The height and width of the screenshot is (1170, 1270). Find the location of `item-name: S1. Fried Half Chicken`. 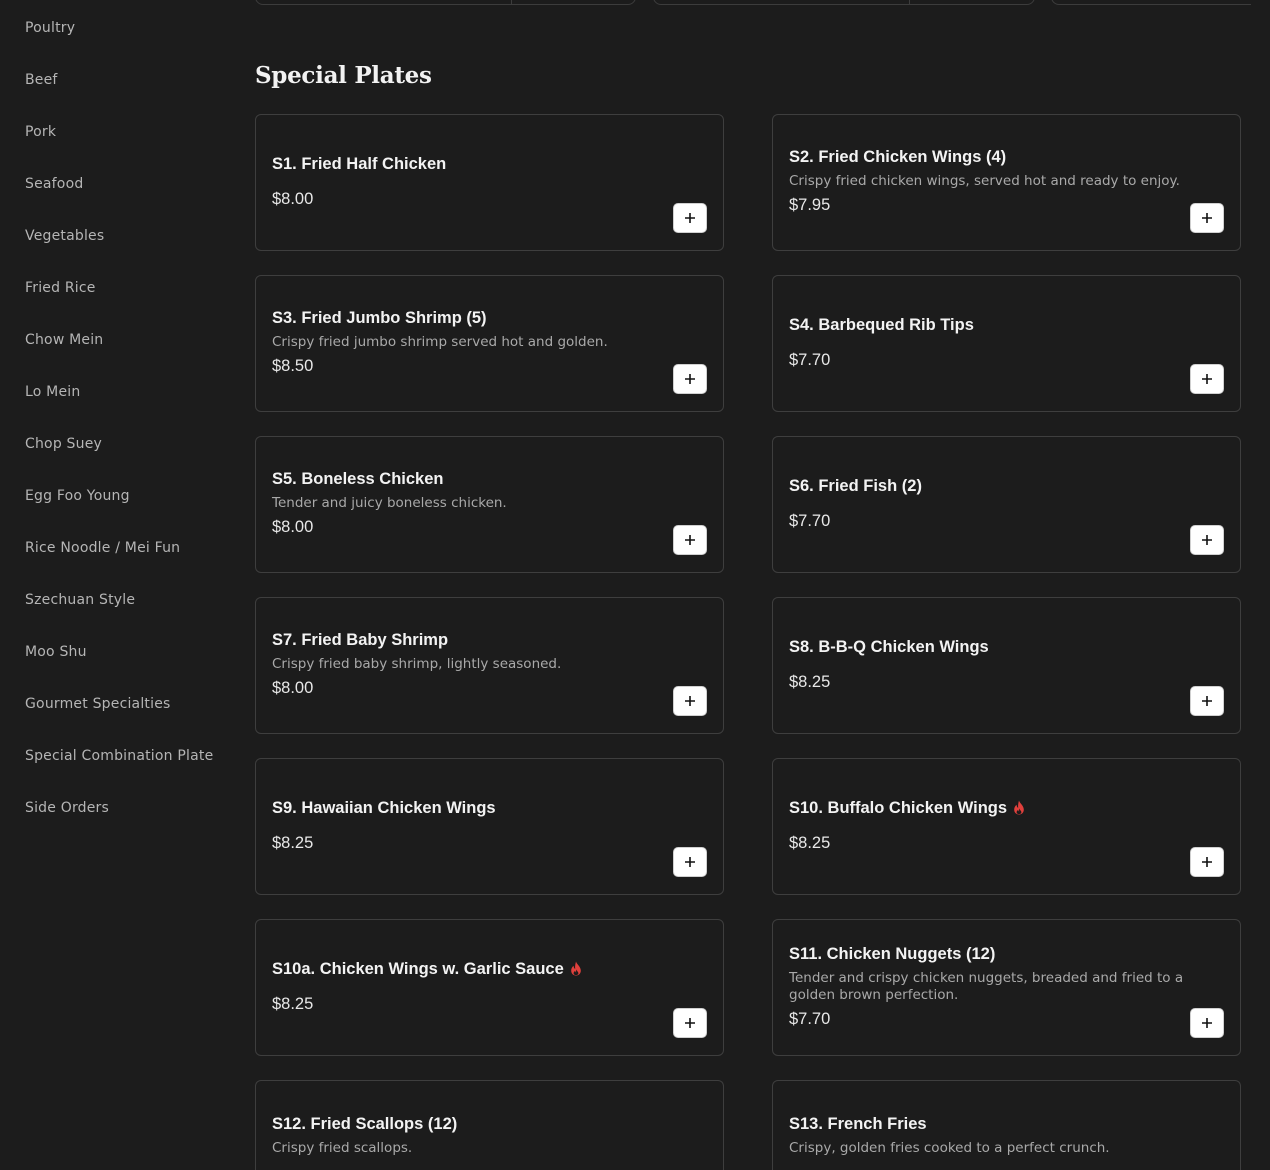

item-name: S1. Fried Half Chicken is located at coordinates (489, 164).